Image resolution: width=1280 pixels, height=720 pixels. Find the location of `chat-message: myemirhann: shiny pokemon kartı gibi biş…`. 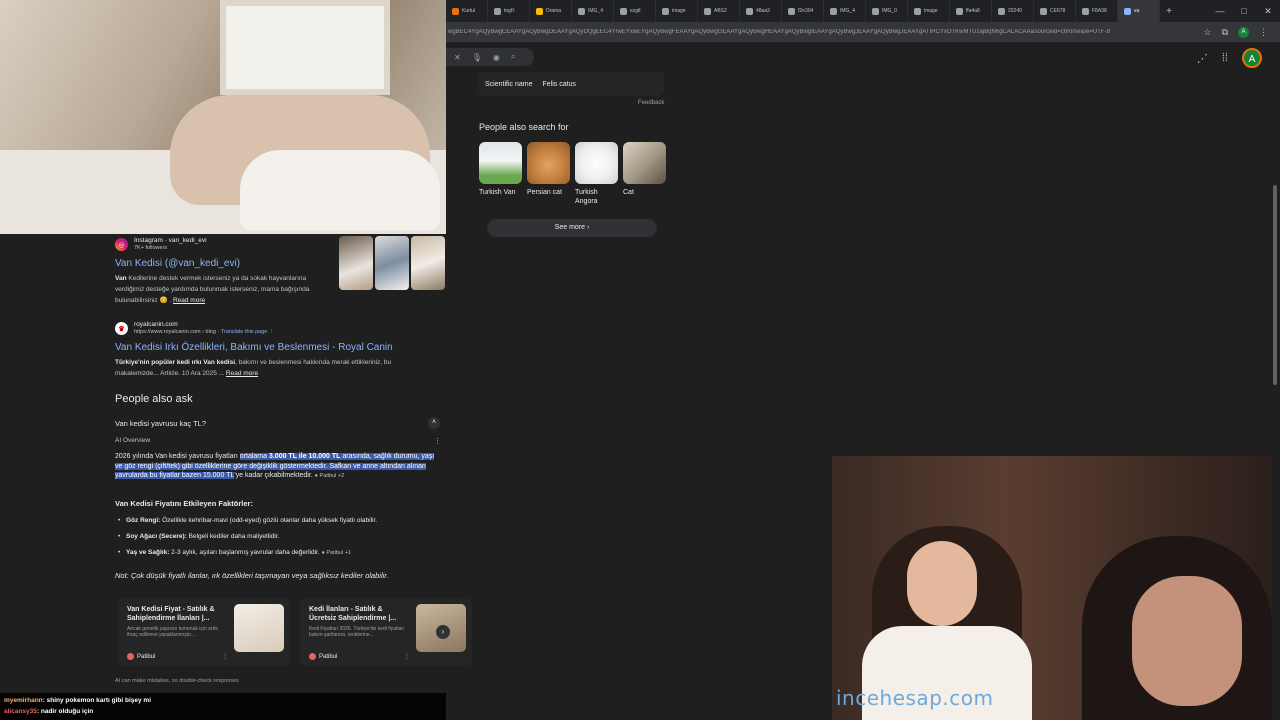

chat-message: myemirhann: shiny pokemon kartı gibi biş… is located at coordinates (223, 700).